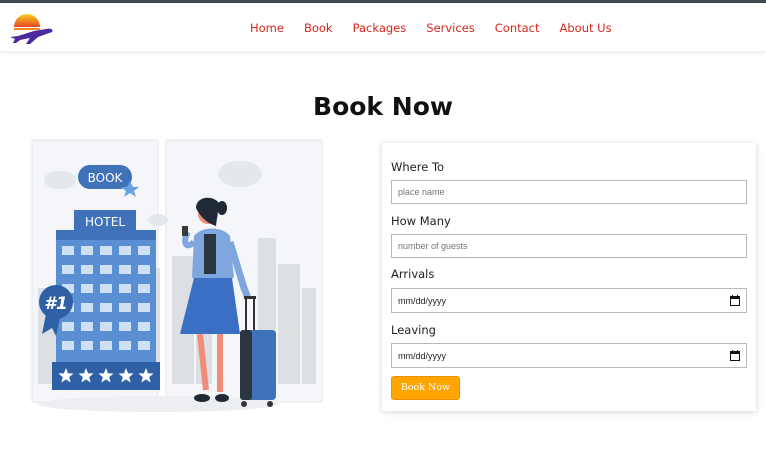  I want to click on leaving-date-input: mm/dd/yyyy, so click(569, 355).